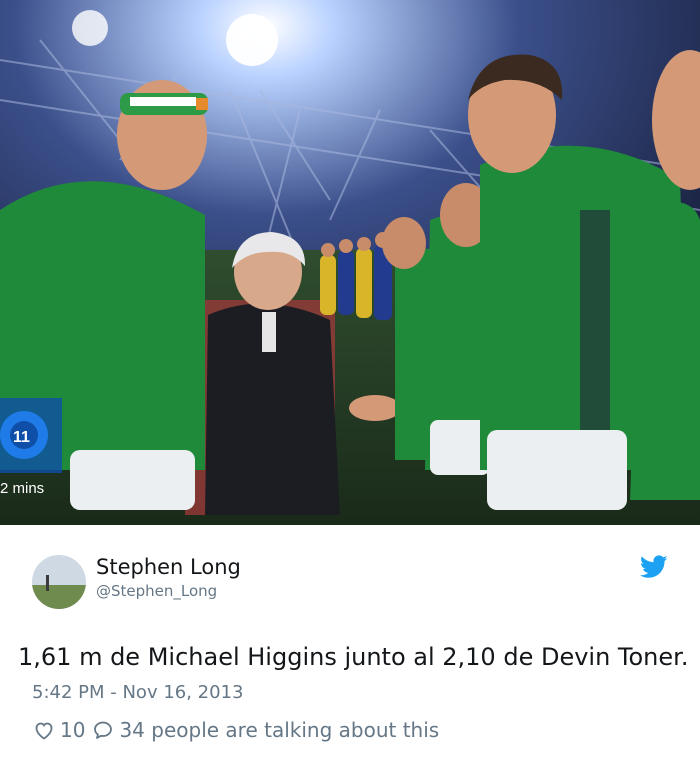  I want to click on tweet-timestamp: 5:42 PM - Nov 16, 2013, so click(137, 692).